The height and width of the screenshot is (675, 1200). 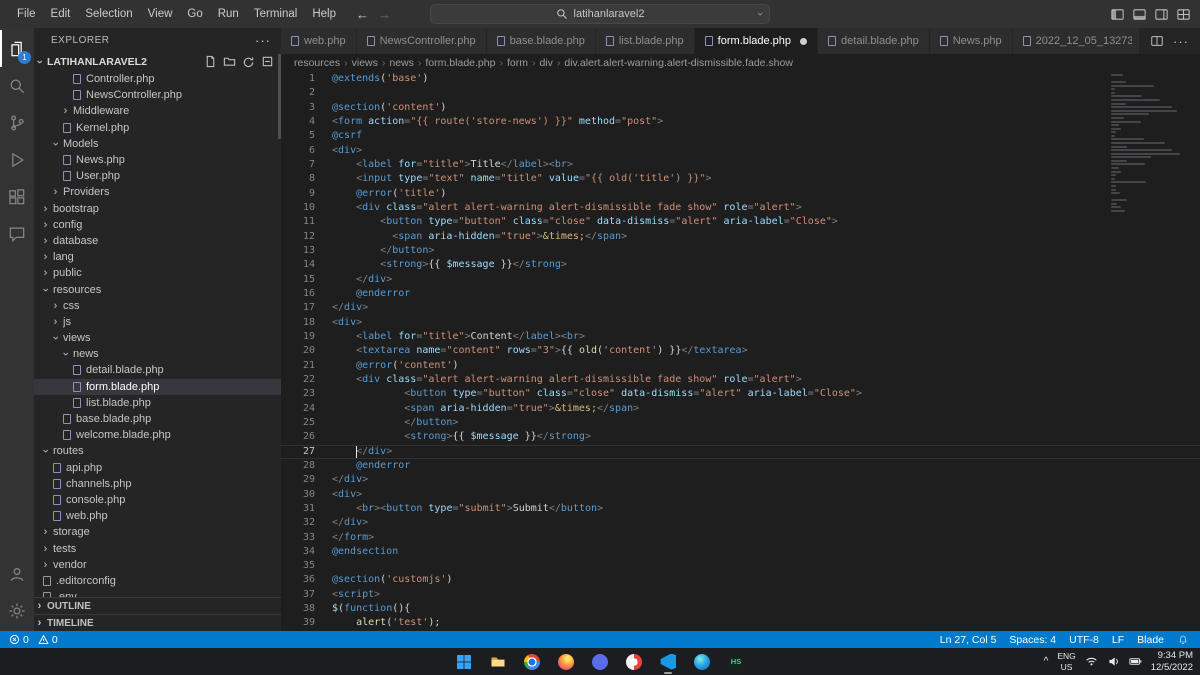 I want to click on file-list.blade.php: list.blade.php, so click(x=157, y=403).